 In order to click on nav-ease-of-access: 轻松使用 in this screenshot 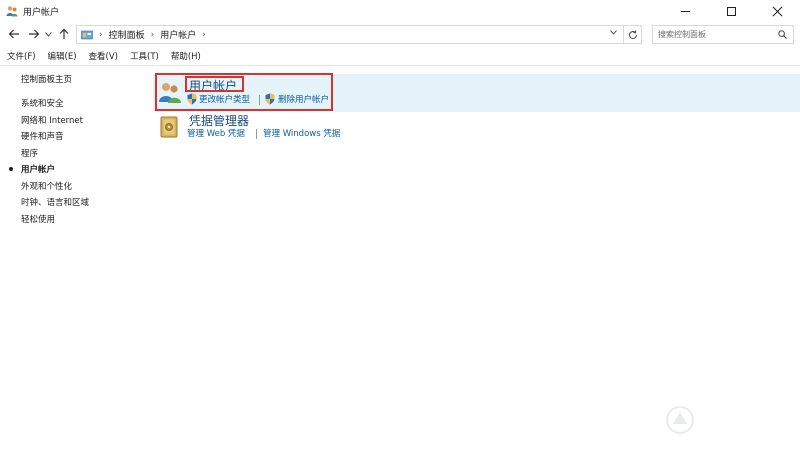, I will do `click(38, 219)`.